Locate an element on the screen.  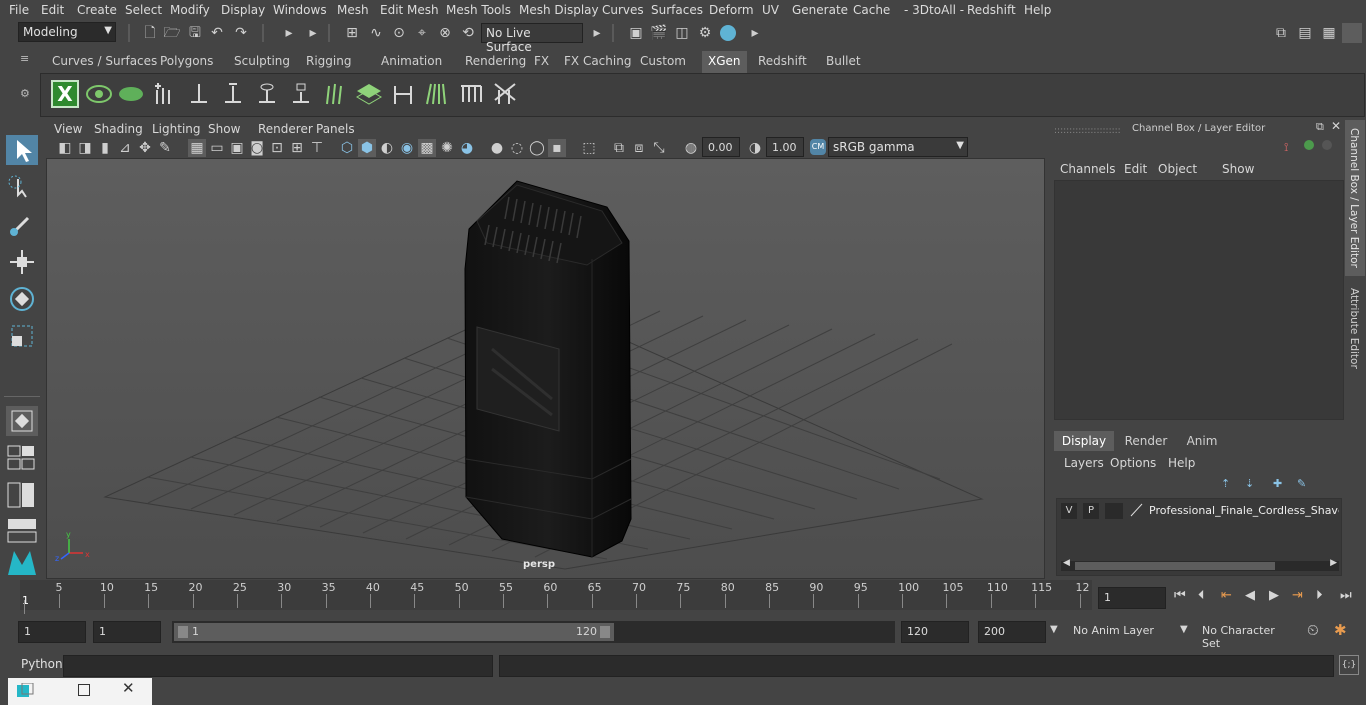
guide-eye-icon is located at coordinates (267, 94).